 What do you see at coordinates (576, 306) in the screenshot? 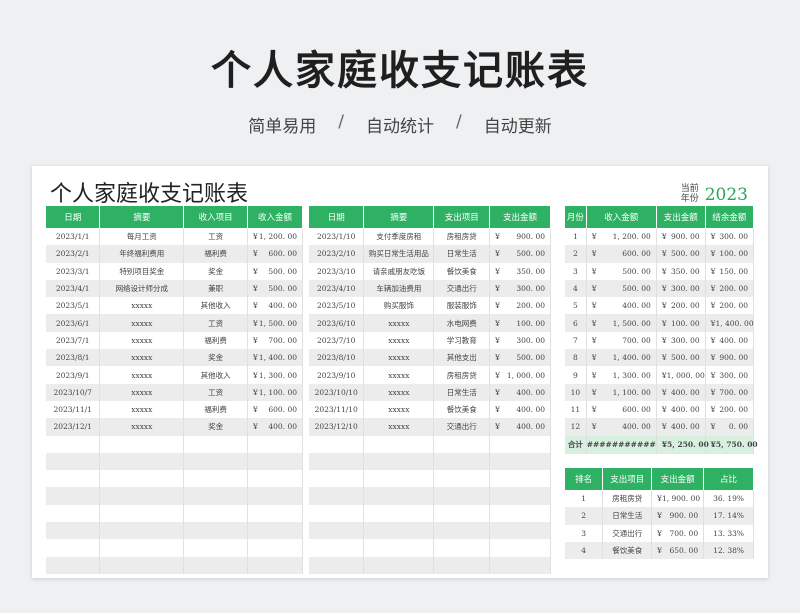
I see `table-cell: 5` at bounding box center [576, 306].